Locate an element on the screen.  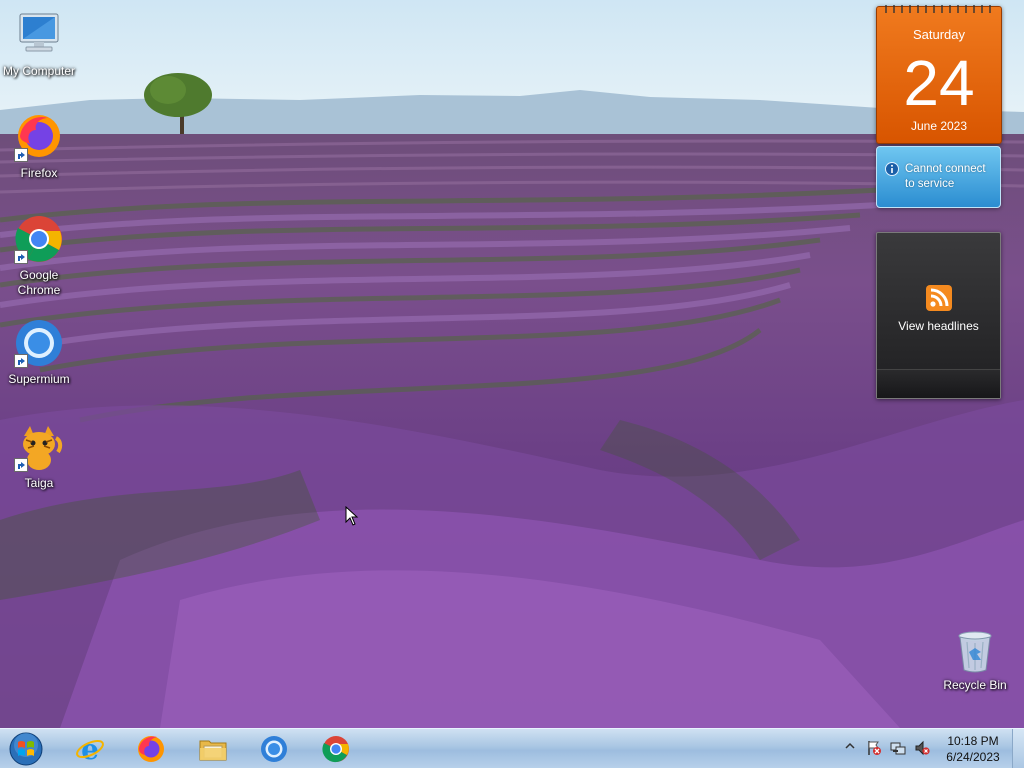
desktop-icon-recycle-bin: Recycle Bin is located at coordinates (975, 661).